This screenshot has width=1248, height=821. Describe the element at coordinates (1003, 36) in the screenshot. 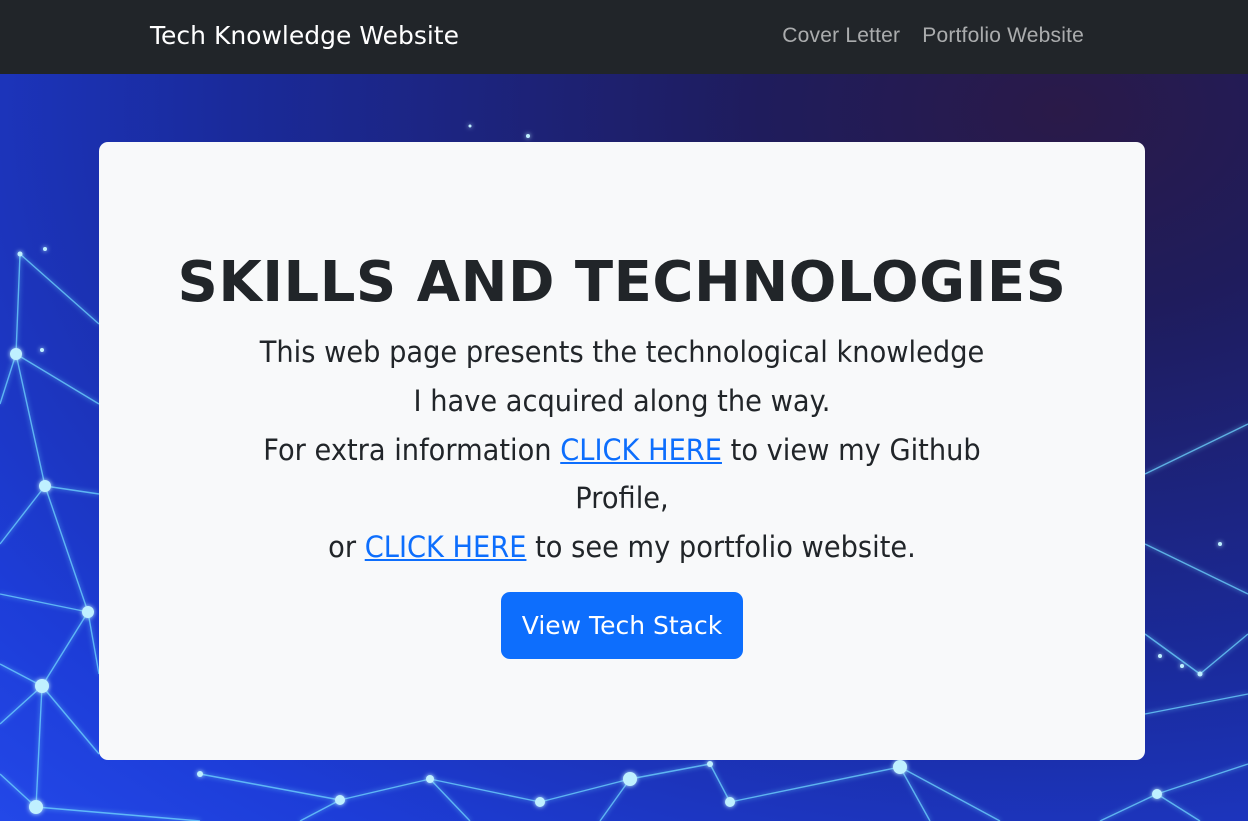

I see `nav-link-portfolio-website: Portfolio Website` at that location.